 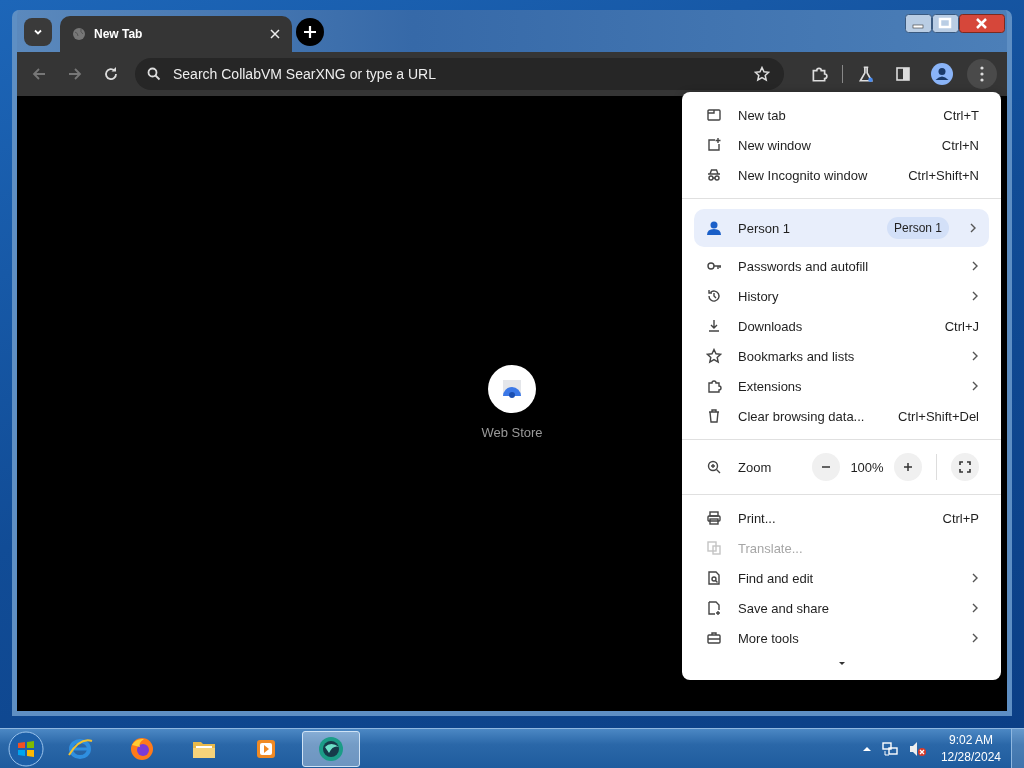 What do you see at coordinates (755, 467) in the screenshot?
I see `zoom-label: Zoom` at bounding box center [755, 467].